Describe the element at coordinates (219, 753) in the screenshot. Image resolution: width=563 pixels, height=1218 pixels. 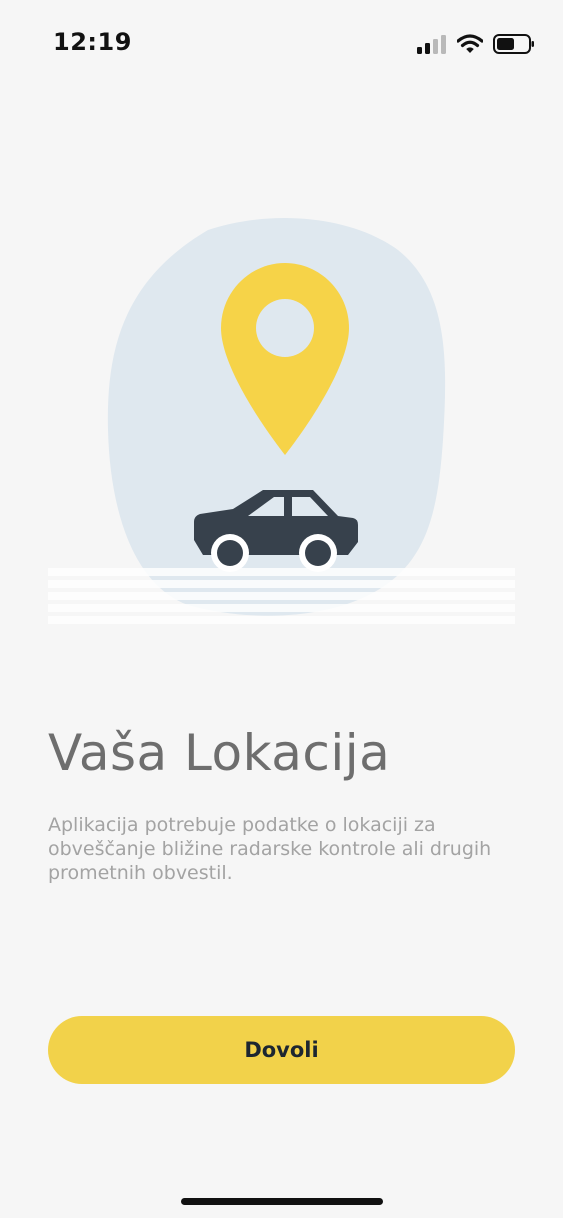
I see `page-title: Vaša Lokacija` at that location.